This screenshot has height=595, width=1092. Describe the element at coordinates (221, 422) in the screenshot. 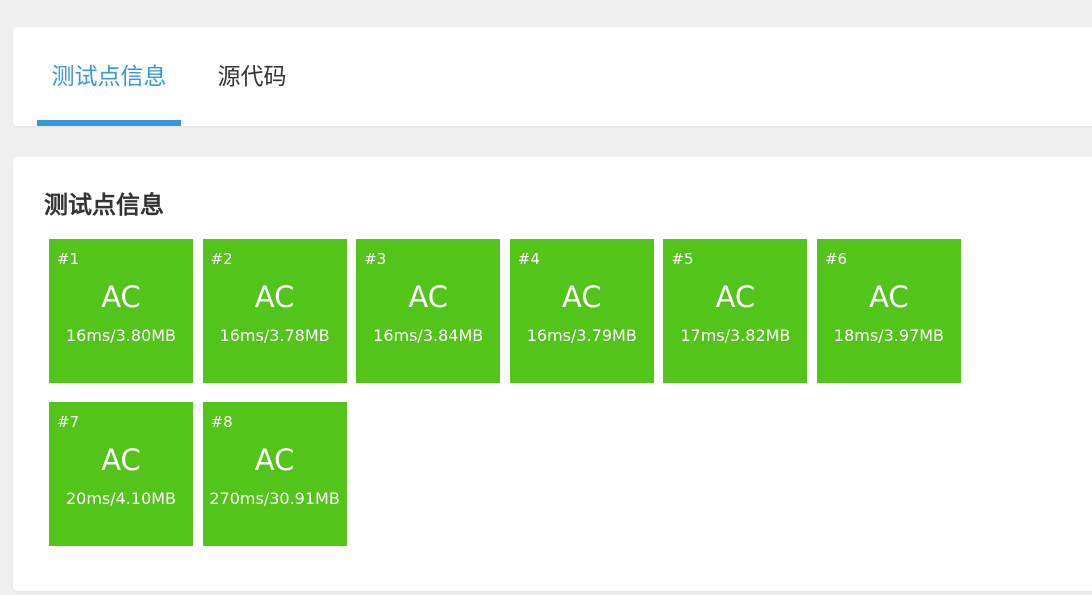

I see `test-case-id: #8` at that location.